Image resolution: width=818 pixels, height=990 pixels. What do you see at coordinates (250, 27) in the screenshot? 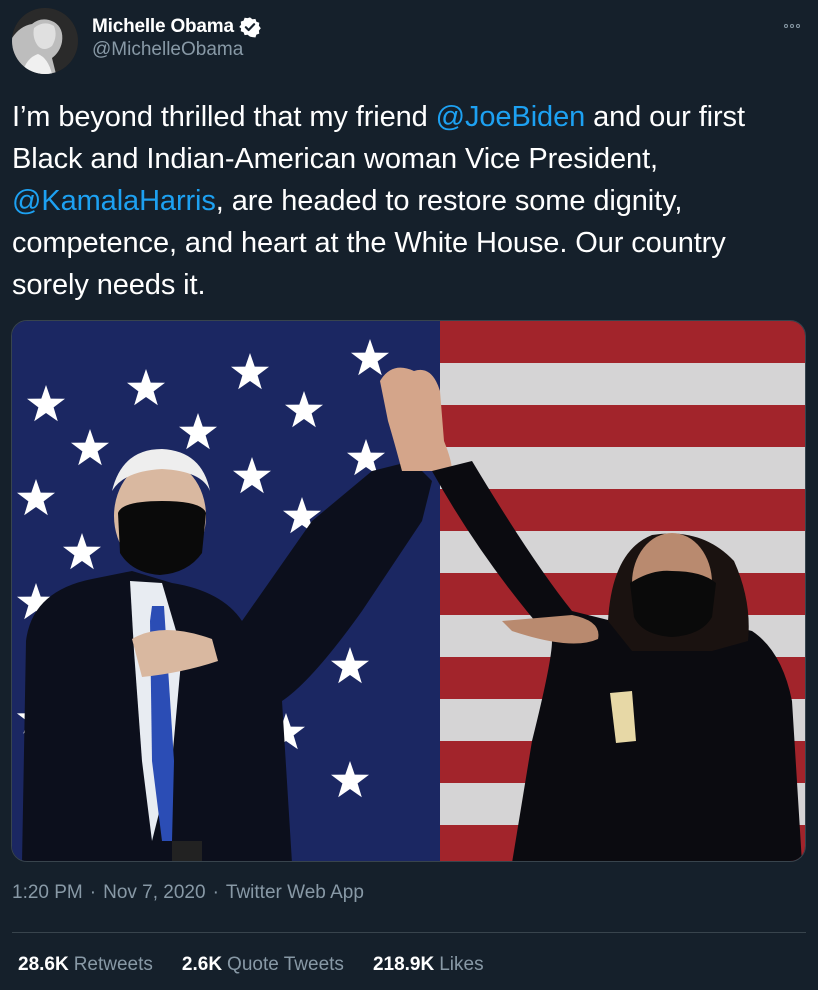
I see `verified-badge-icon` at bounding box center [250, 27].